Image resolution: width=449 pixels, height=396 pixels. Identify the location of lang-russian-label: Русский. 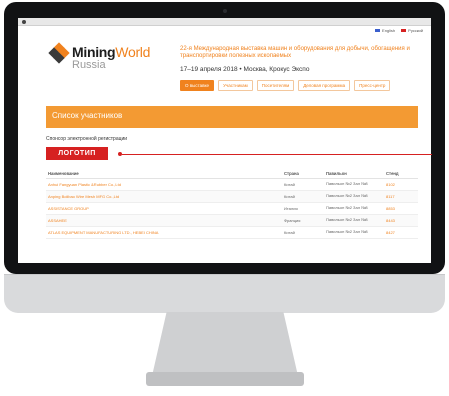
(415, 30).